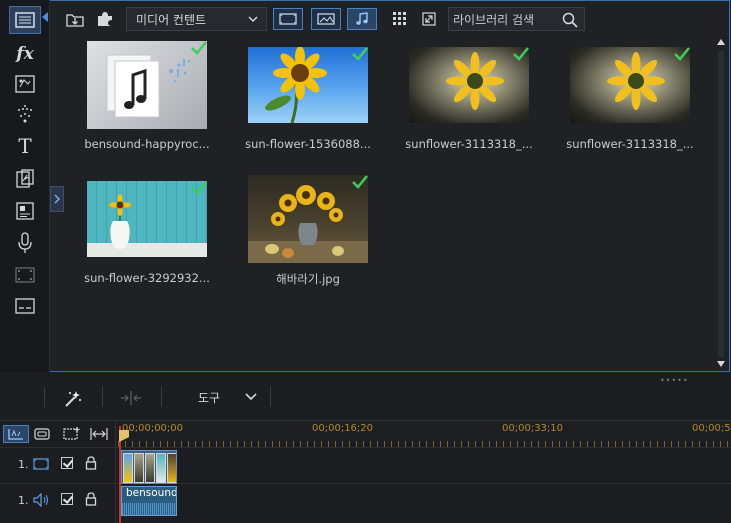 The height and width of the screenshot is (523, 731). What do you see at coordinates (45, 17) in the screenshot?
I see `active-room-arrow-icon` at bounding box center [45, 17].